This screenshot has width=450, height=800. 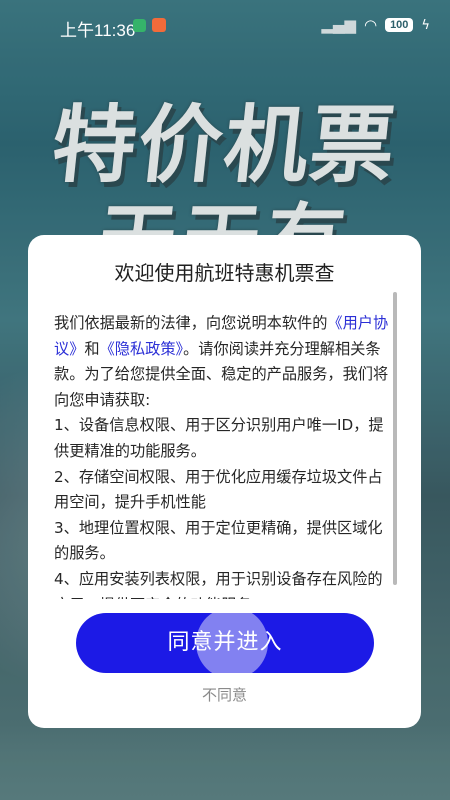 I want to click on and-text: 和, so click(x=92, y=348).